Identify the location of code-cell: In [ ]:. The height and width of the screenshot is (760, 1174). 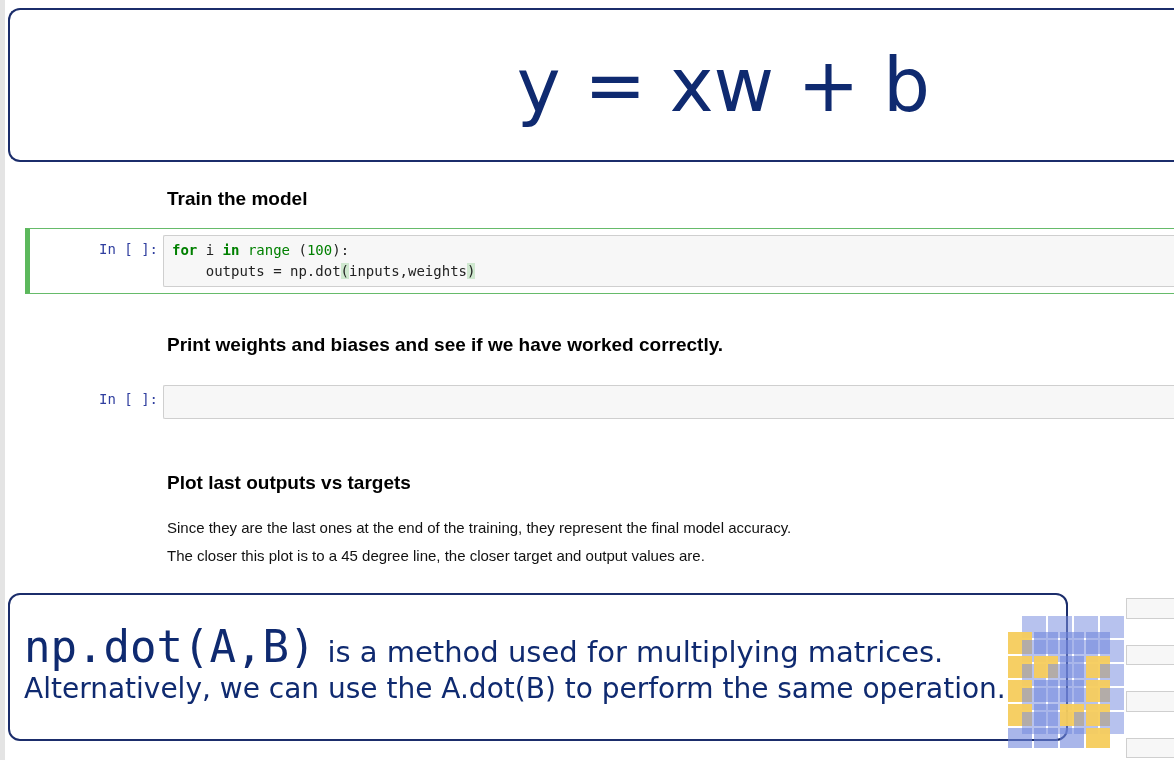
(599, 402).